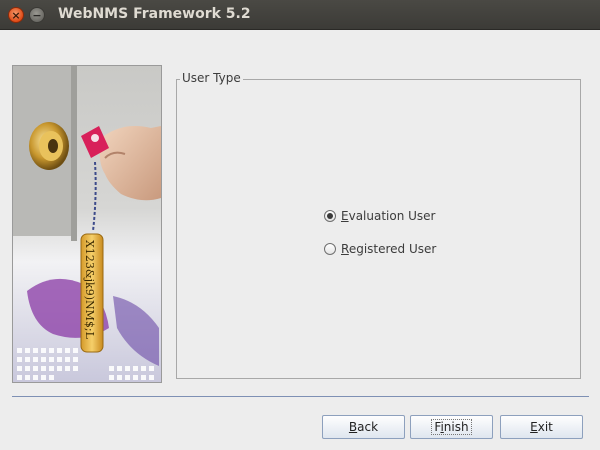  Describe the element at coordinates (300, 396) in the screenshot. I see `separator` at that location.